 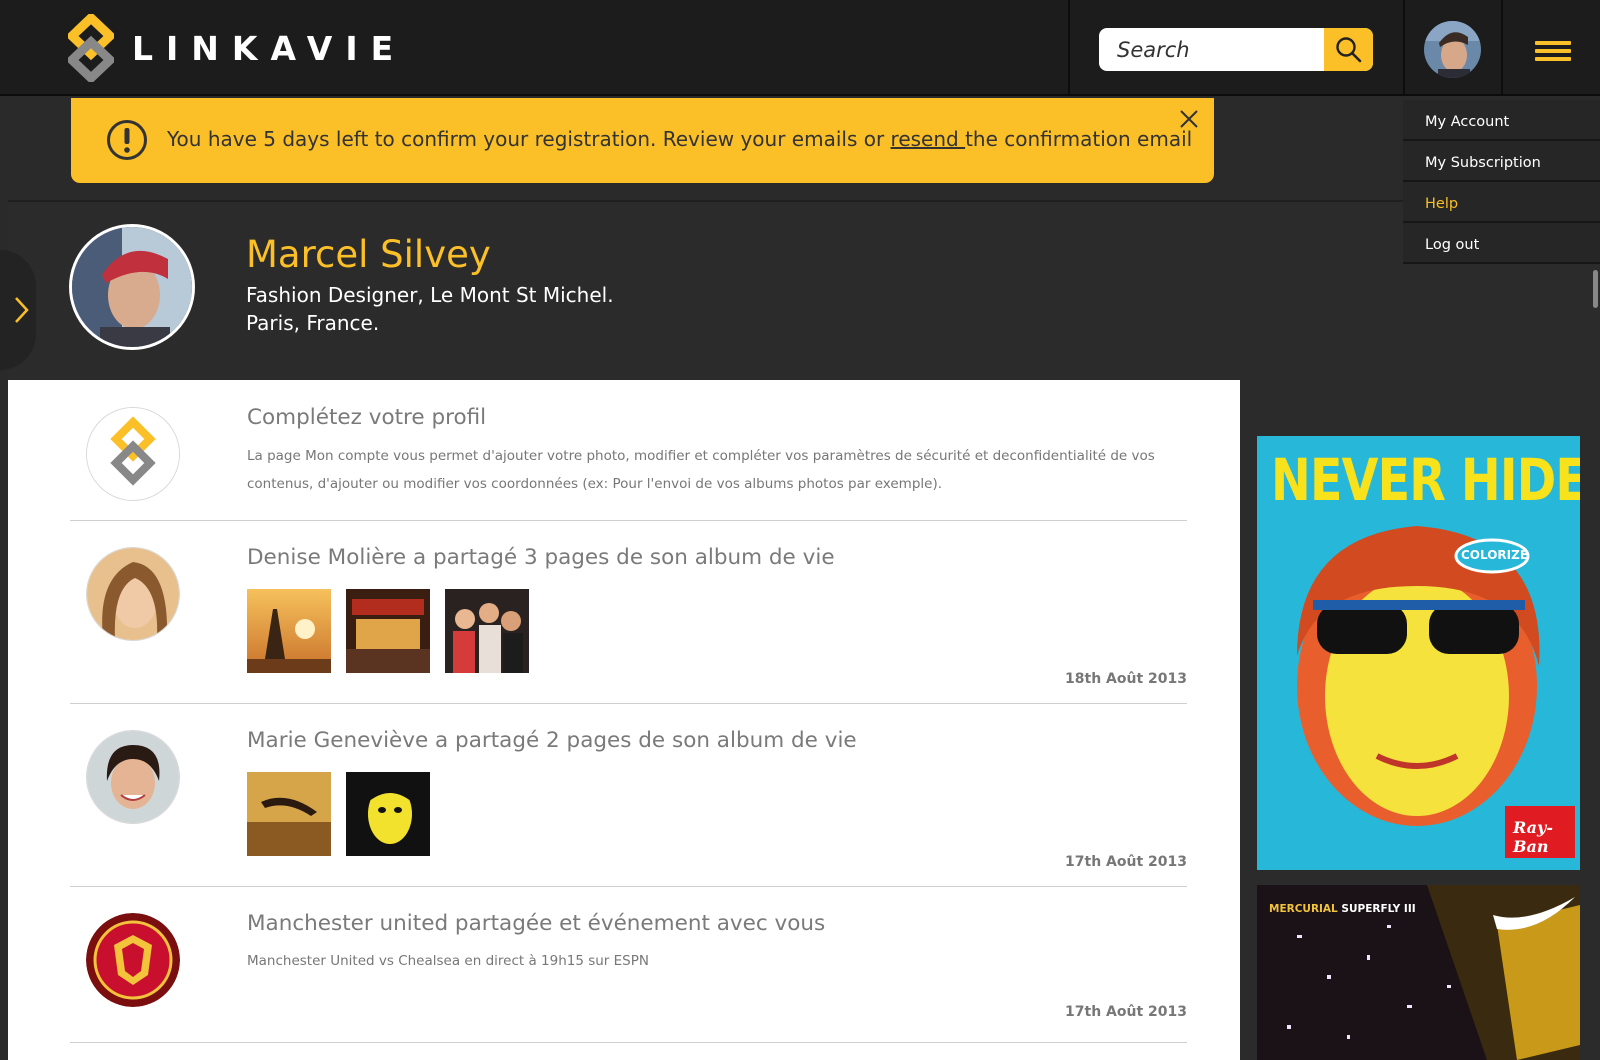 I want to click on linkavie-avatar, so click(x=133, y=454).